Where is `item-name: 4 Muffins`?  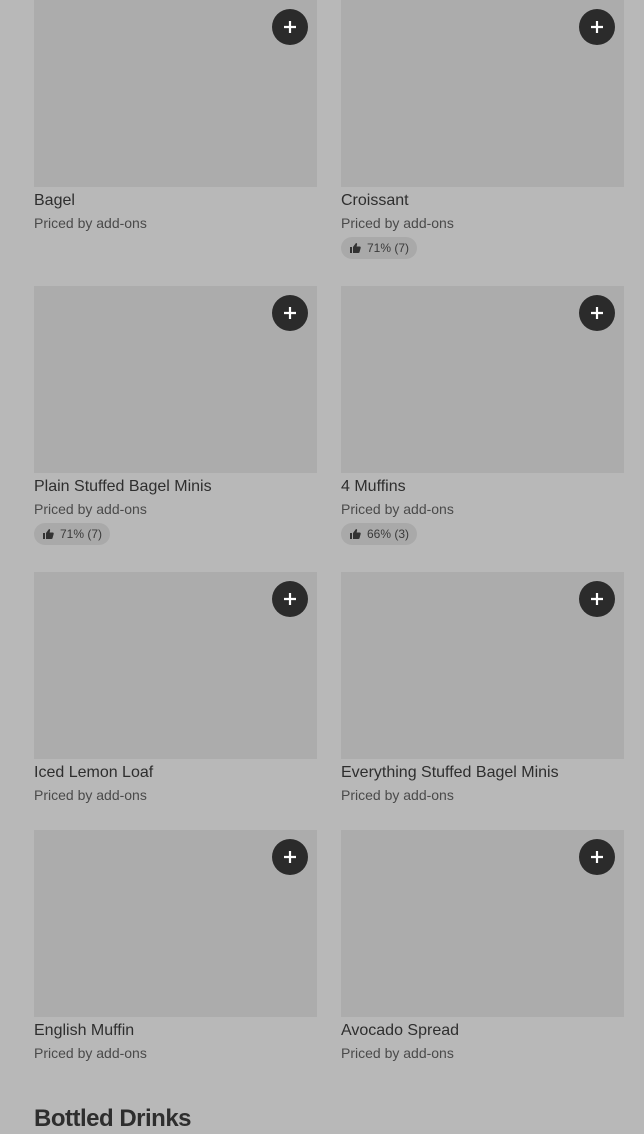
item-name: 4 Muffins is located at coordinates (373, 486).